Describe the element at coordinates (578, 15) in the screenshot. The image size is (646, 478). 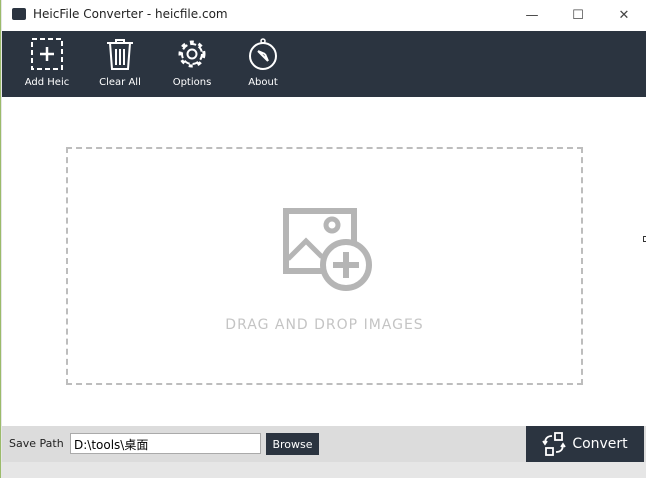
I see `maximize-button: ☐` at that location.